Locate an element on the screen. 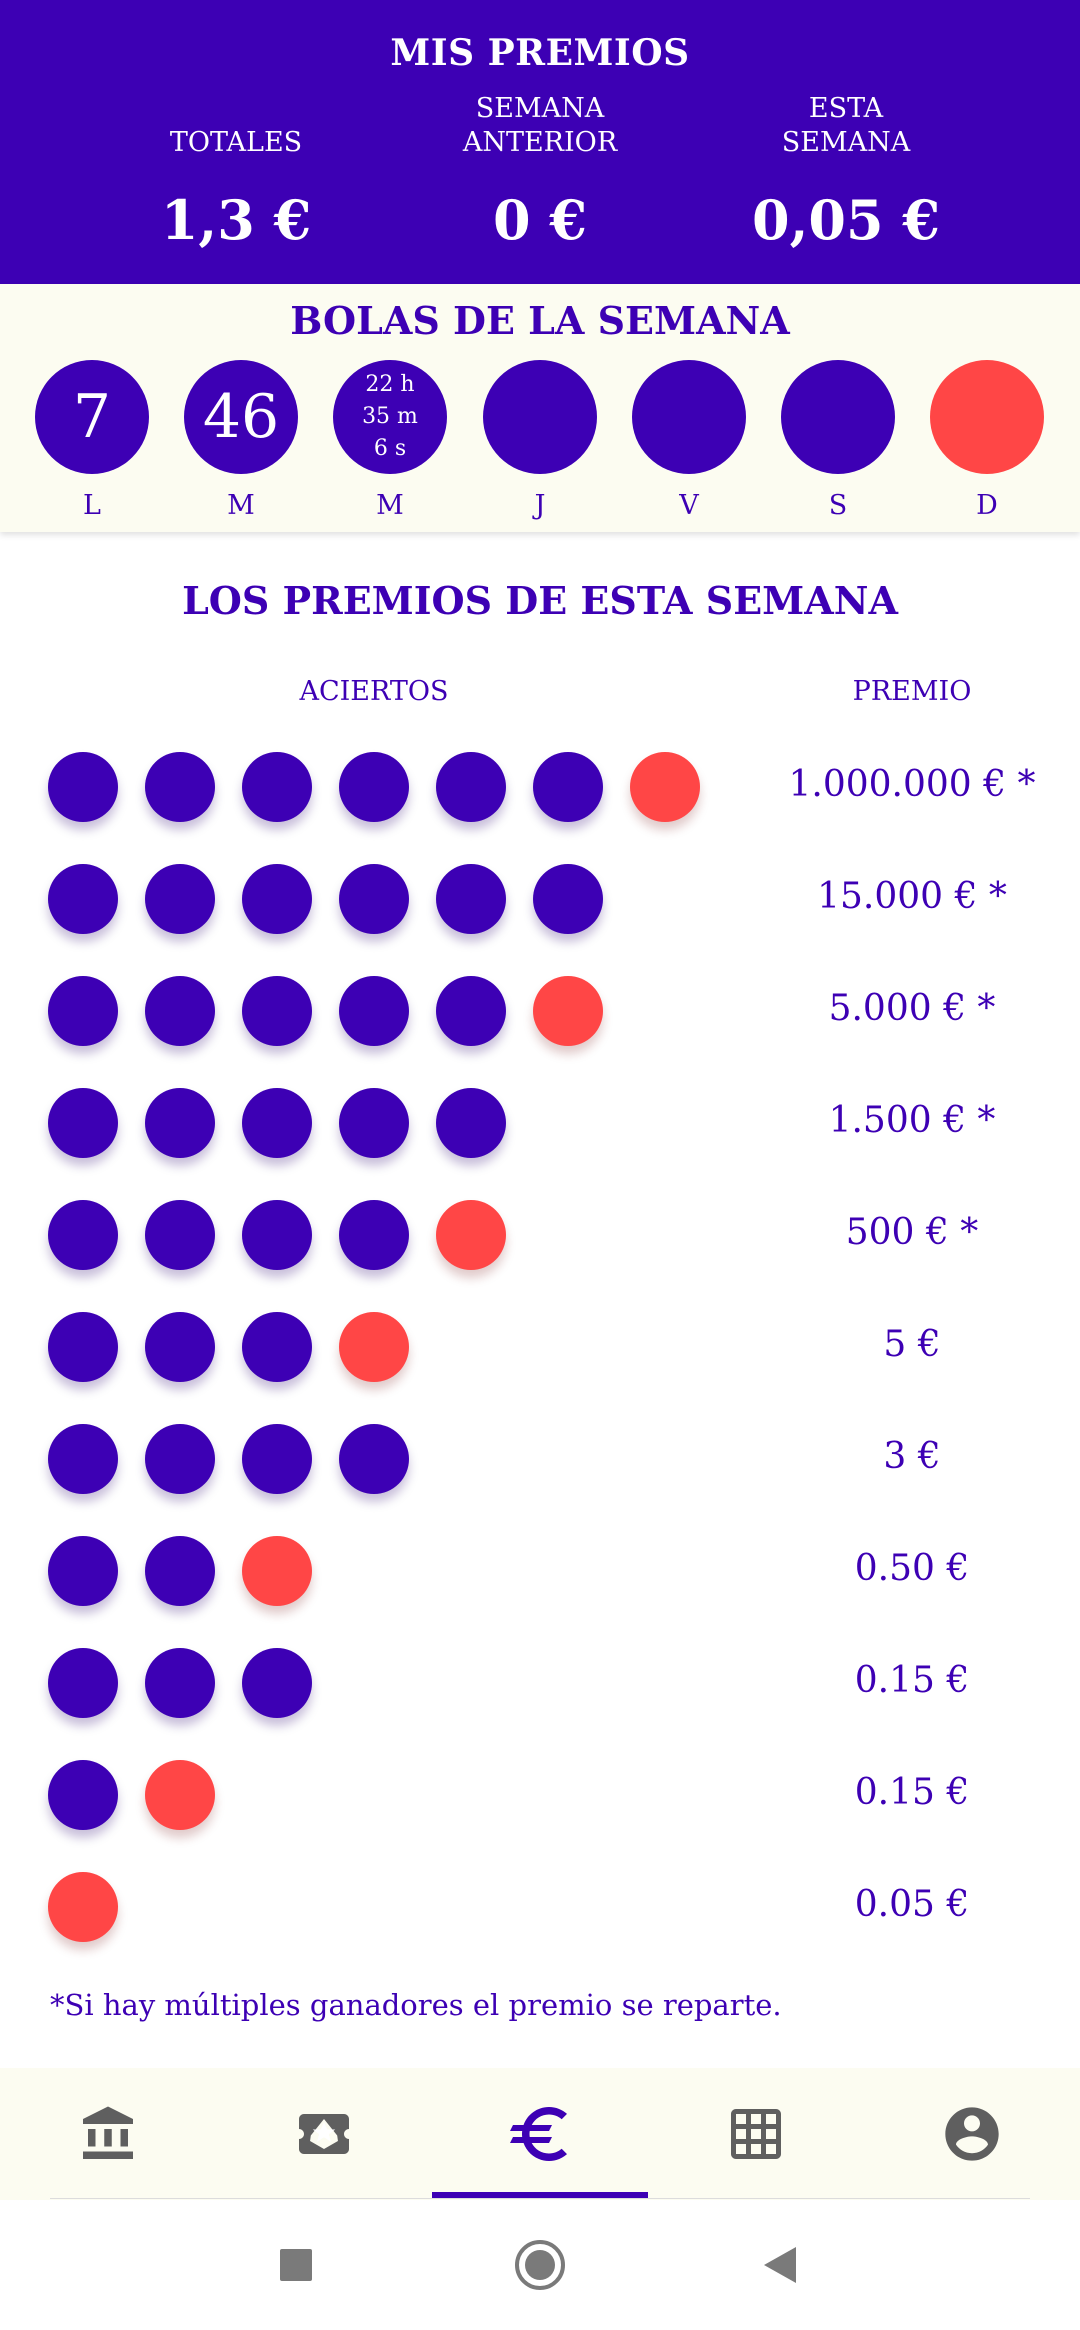  prize-amount: 15.000 € * is located at coordinates (912, 896).